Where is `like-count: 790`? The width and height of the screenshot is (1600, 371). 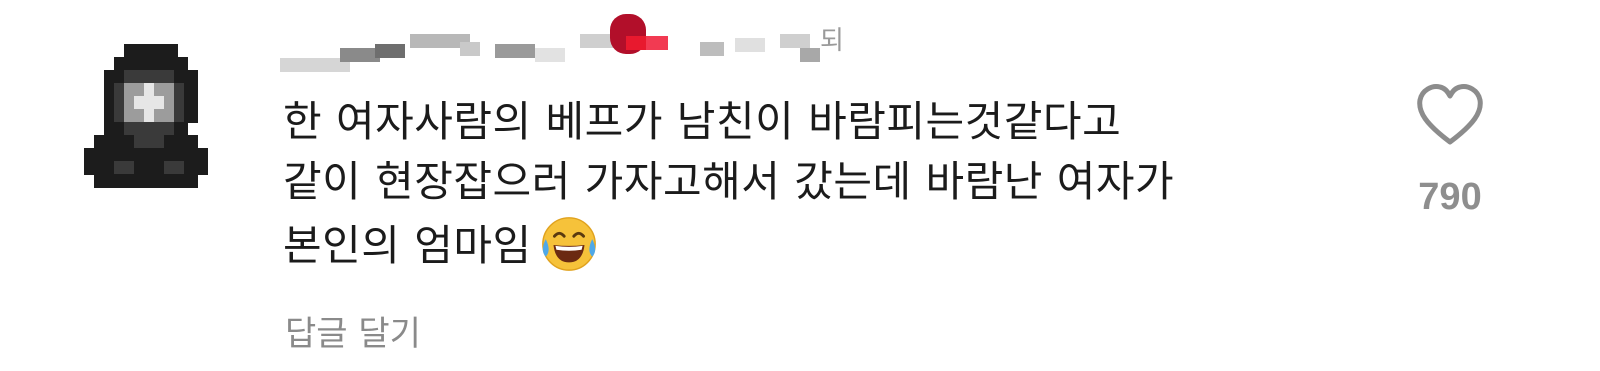 like-count: 790 is located at coordinates (1450, 197).